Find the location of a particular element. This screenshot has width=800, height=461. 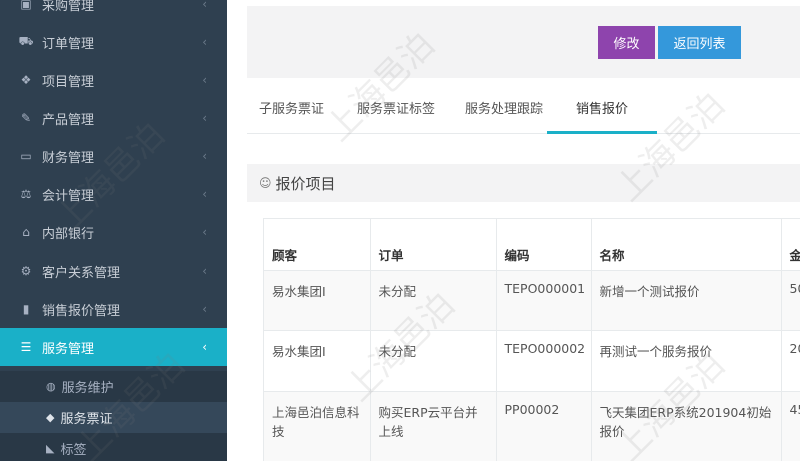

table-row: 易水集团I 未分配 TEPO000001 新增一个测试报价 50 is located at coordinates (532, 300).